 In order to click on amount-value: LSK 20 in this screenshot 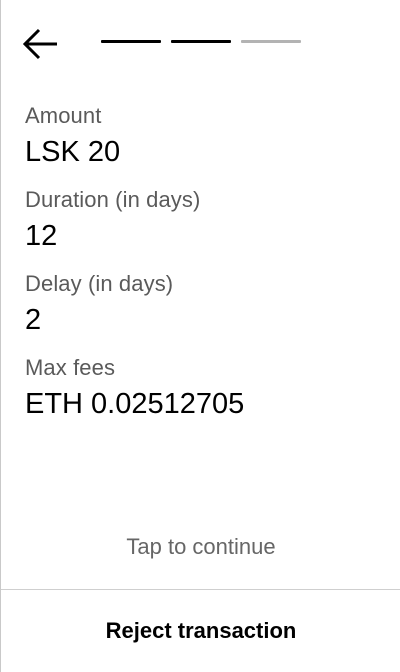, I will do `click(73, 152)`.